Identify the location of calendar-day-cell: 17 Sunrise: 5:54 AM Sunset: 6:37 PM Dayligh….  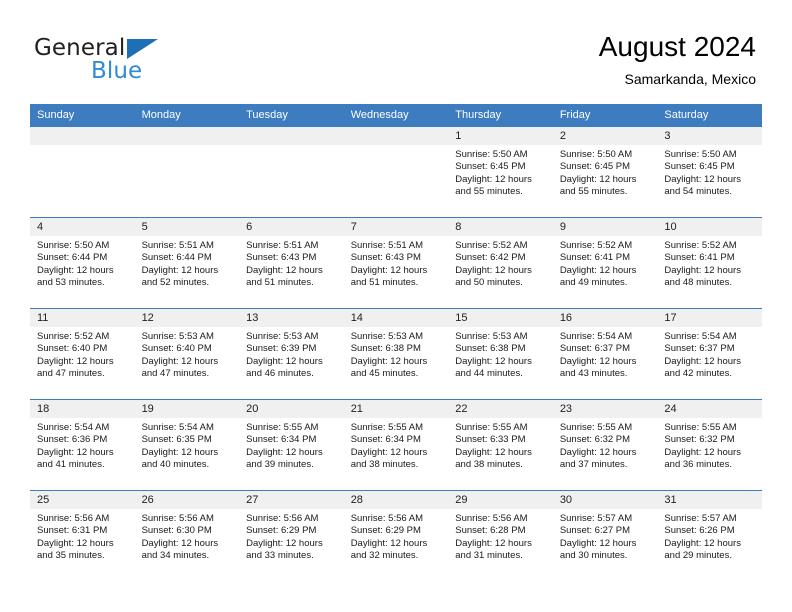
(709, 354).